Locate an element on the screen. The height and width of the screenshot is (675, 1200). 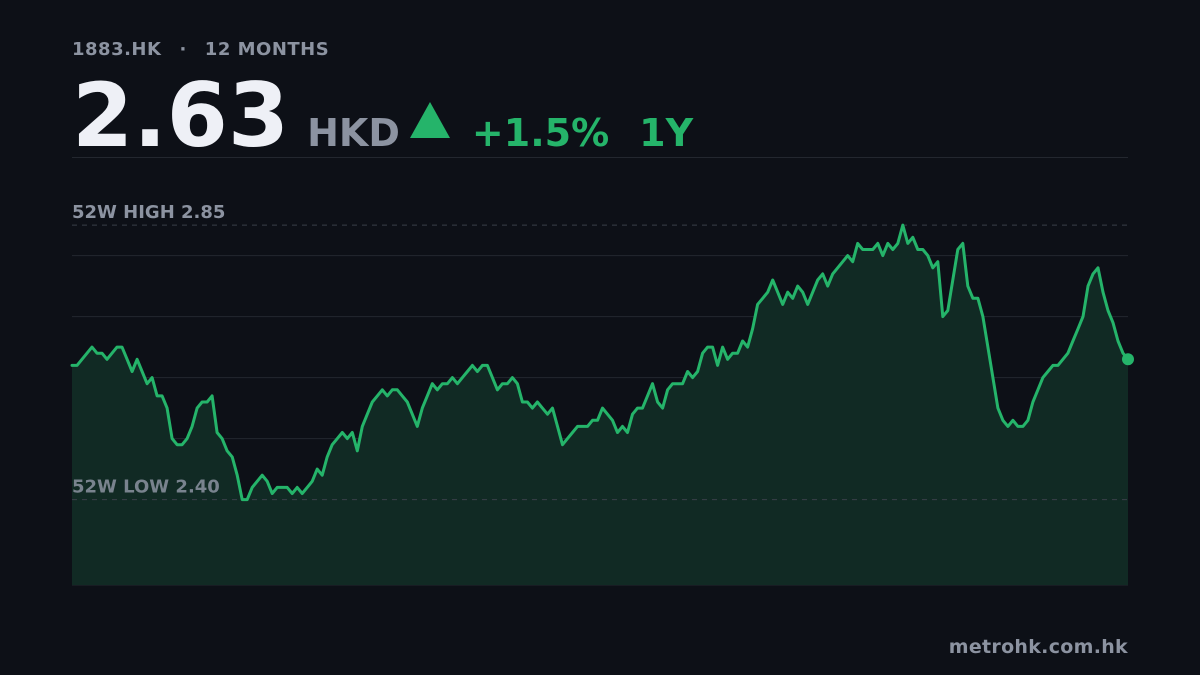
high-reference-label: 52W HIGH 2.85 is located at coordinates (148, 212).